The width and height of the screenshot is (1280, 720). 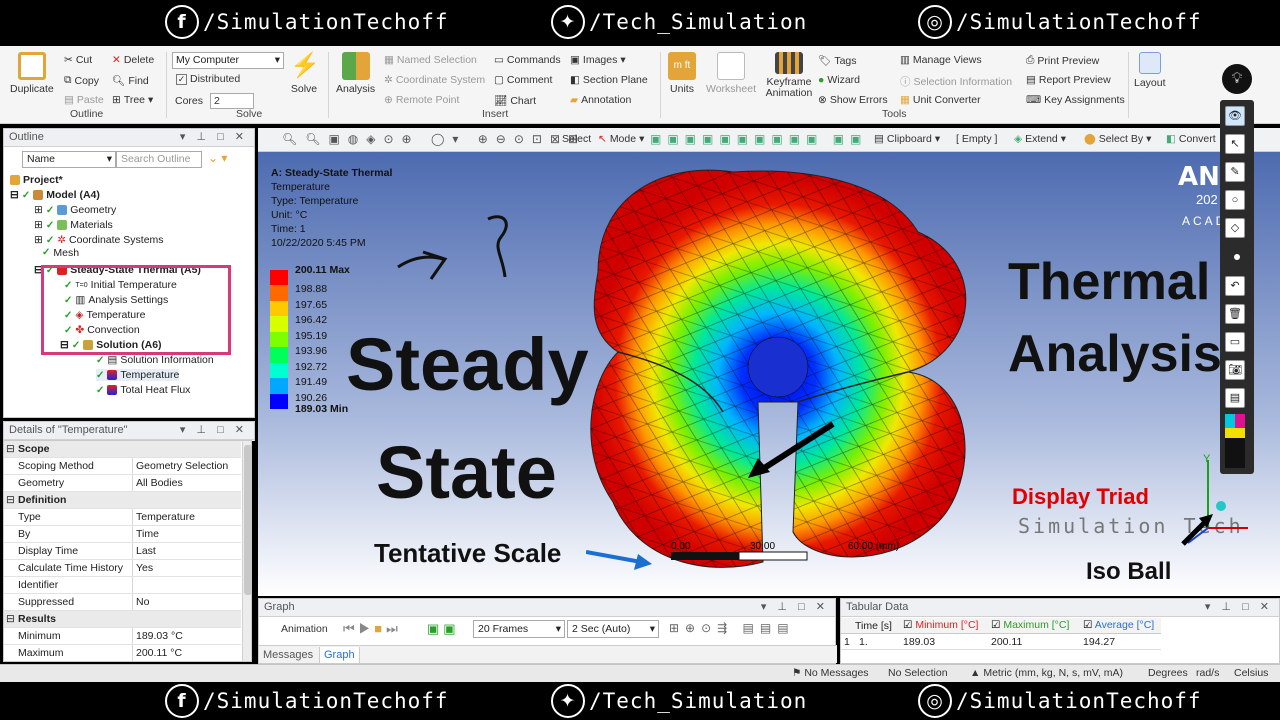 What do you see at coordinates (99, 240) in the screenshot?
I see `tree-item-coordinate-systems: ⊞ ✓ ✲ Coordinate Systems` at bounding box center [99, 240].